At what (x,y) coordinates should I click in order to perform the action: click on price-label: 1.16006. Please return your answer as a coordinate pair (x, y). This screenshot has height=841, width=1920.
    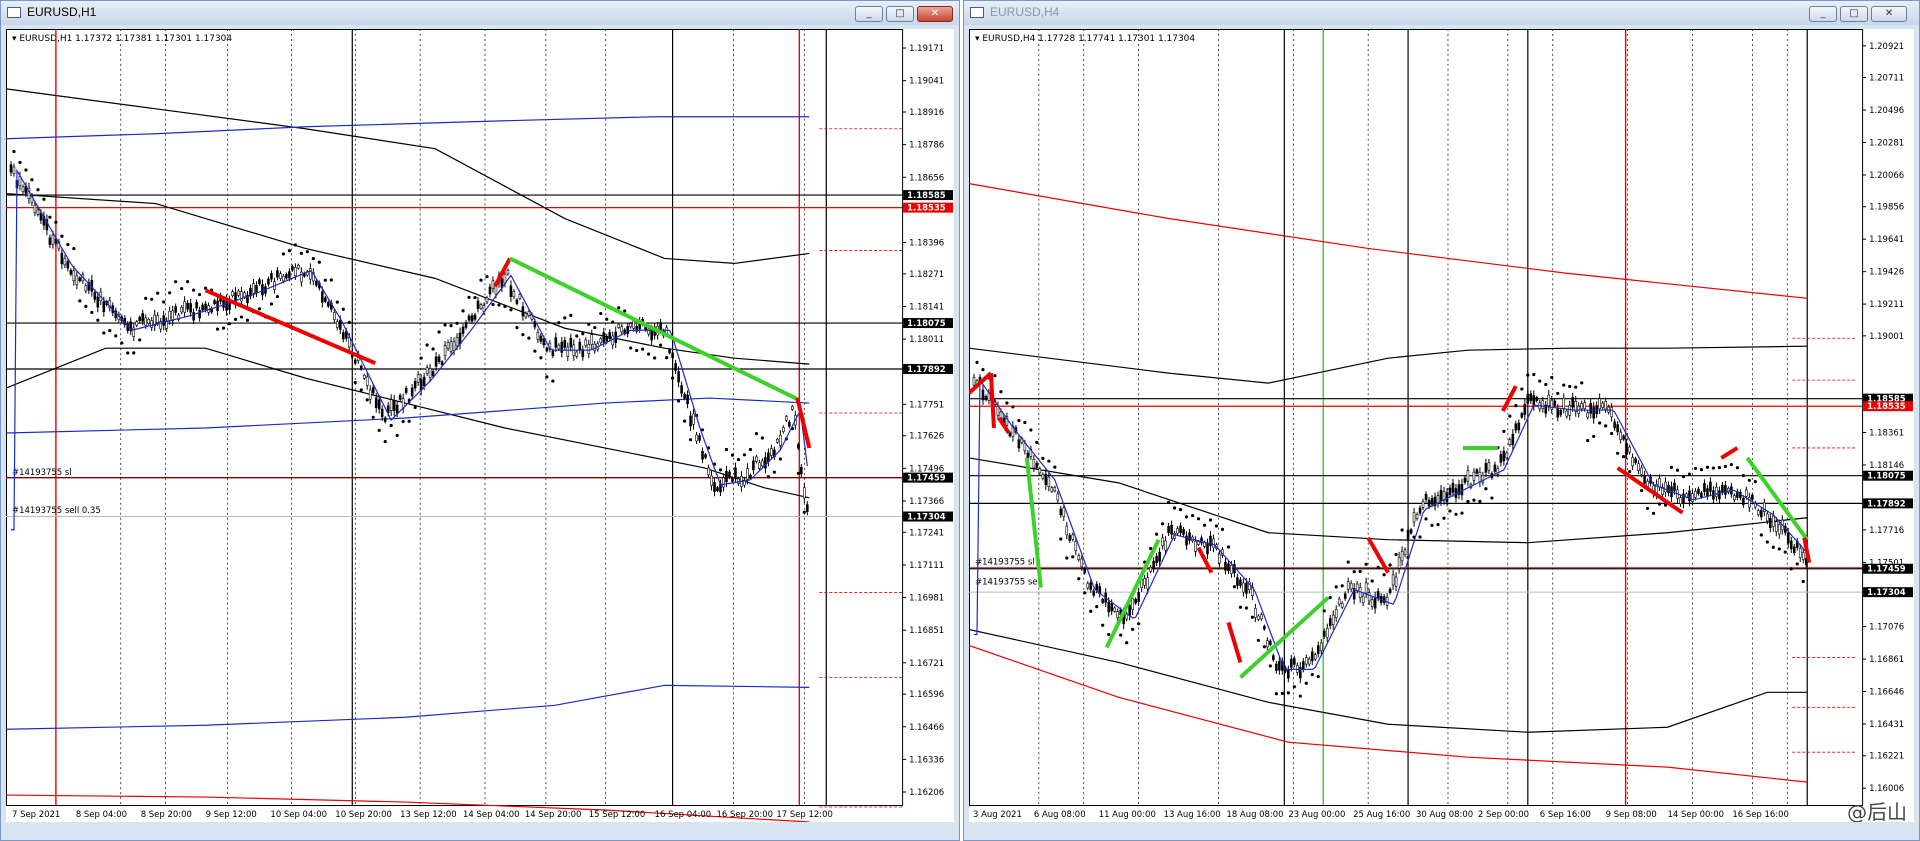
    Looking at the image, I should click on (1886, 788).